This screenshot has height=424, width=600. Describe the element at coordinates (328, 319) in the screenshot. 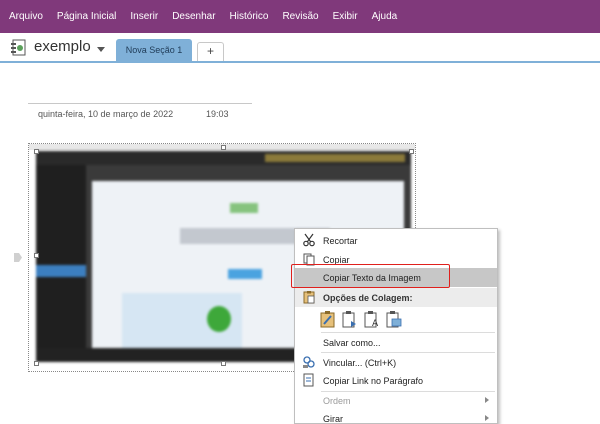

I see `paste-keep-formatting-icon` at that location.